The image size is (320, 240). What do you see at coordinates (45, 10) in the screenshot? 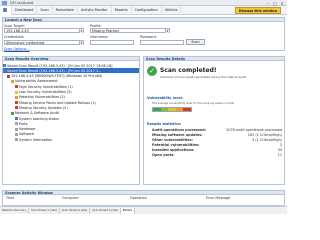
I see `menu-scan: Scan` at bounding box center [45, 10].